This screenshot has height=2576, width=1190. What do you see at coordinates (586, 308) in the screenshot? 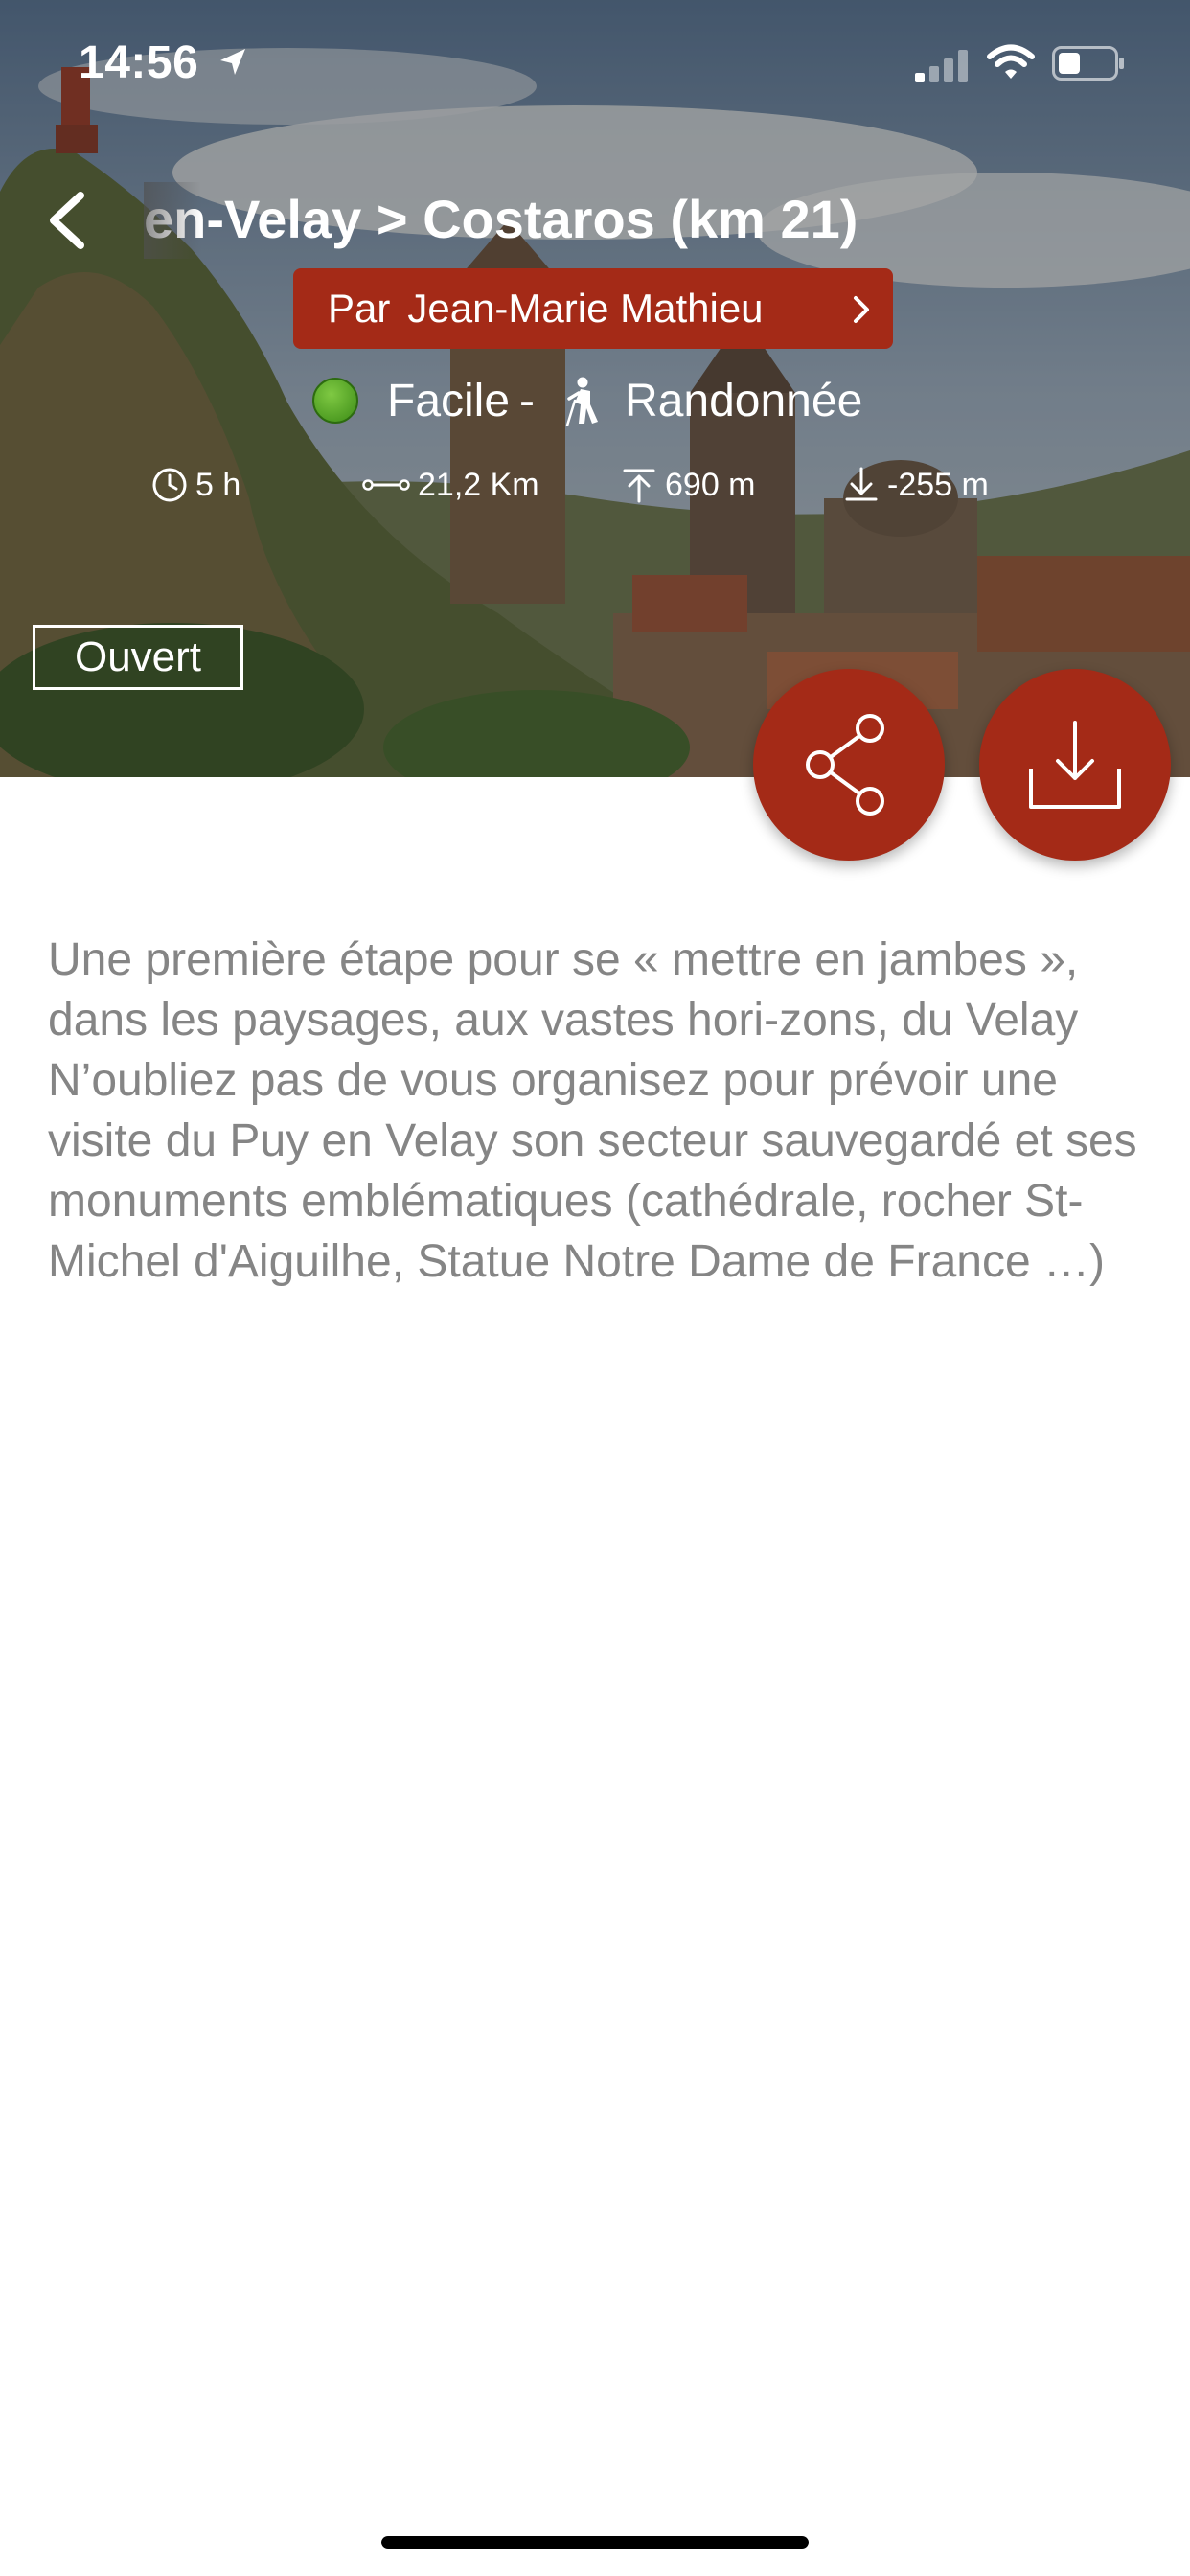
I see `author-name: Jean-Marie Mathieu` at bounding box center [586, 308].